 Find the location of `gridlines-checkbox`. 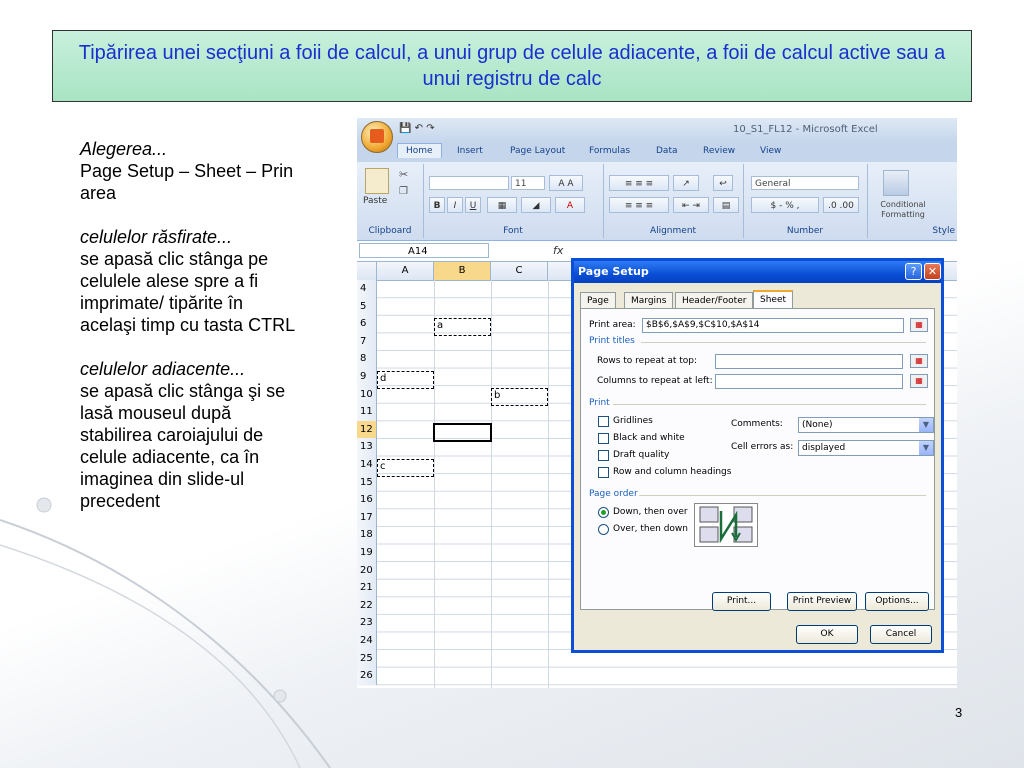

gridlines-checkbox is located at coordinates (603, 421).